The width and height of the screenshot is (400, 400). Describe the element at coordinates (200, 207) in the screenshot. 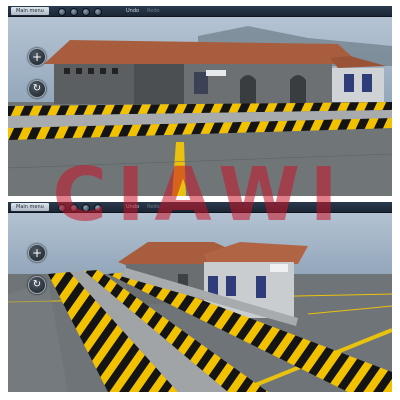

I see `bottom-toolbar: Main menu Undo Redo` at that location.